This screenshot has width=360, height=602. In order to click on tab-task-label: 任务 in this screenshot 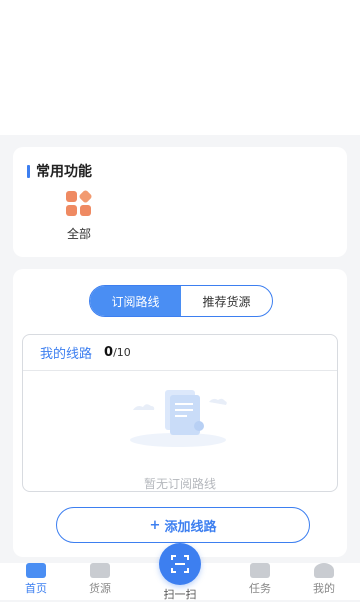, I will do `click(260, 588)`.